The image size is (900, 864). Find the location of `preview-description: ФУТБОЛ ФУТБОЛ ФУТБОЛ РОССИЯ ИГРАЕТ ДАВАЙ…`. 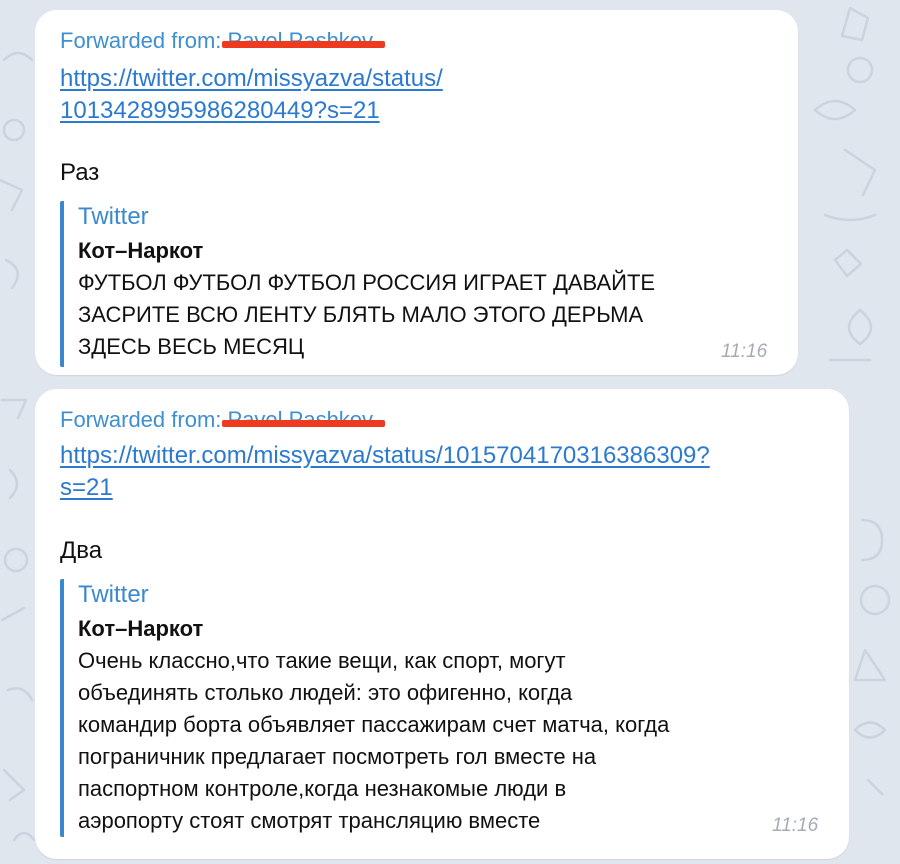

preview-description: ФУТБОЛ ФУТБОЛ ФУТБОЛ РОССИЯ ИГРАЕТ ДАВАЙ… is located at coordinates (366, 315).